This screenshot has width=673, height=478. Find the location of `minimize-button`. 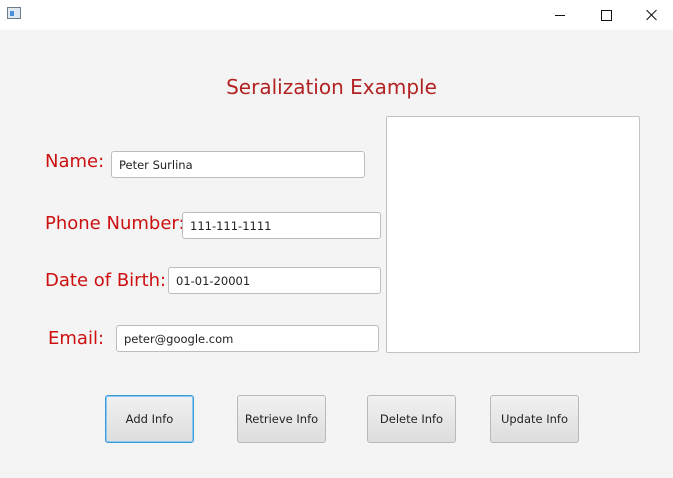

minimize-button is located at coordinates (560, 15).